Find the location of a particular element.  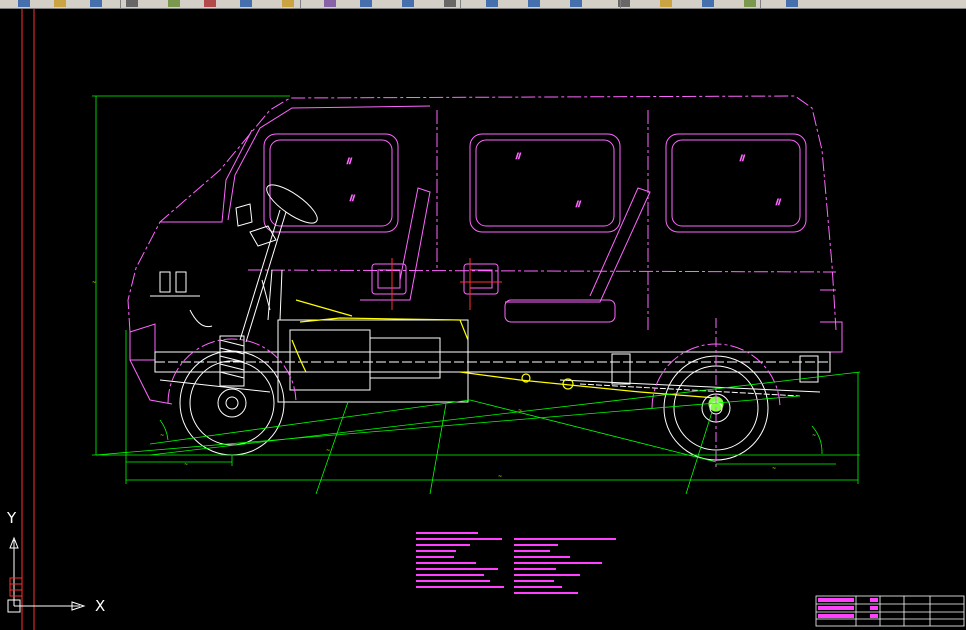

tool-palette-icon is located at coordinates (708, 3).